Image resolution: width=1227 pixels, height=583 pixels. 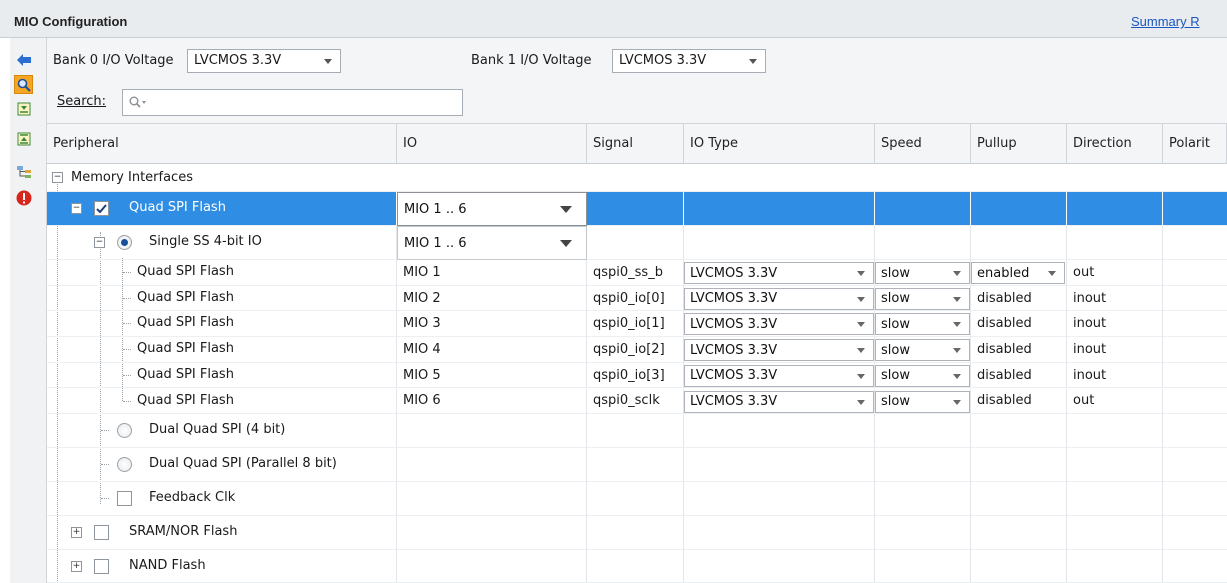 I want to click on tree-row-memory-interfaces: − Memory Interfaces, so click(x=637, y=178).